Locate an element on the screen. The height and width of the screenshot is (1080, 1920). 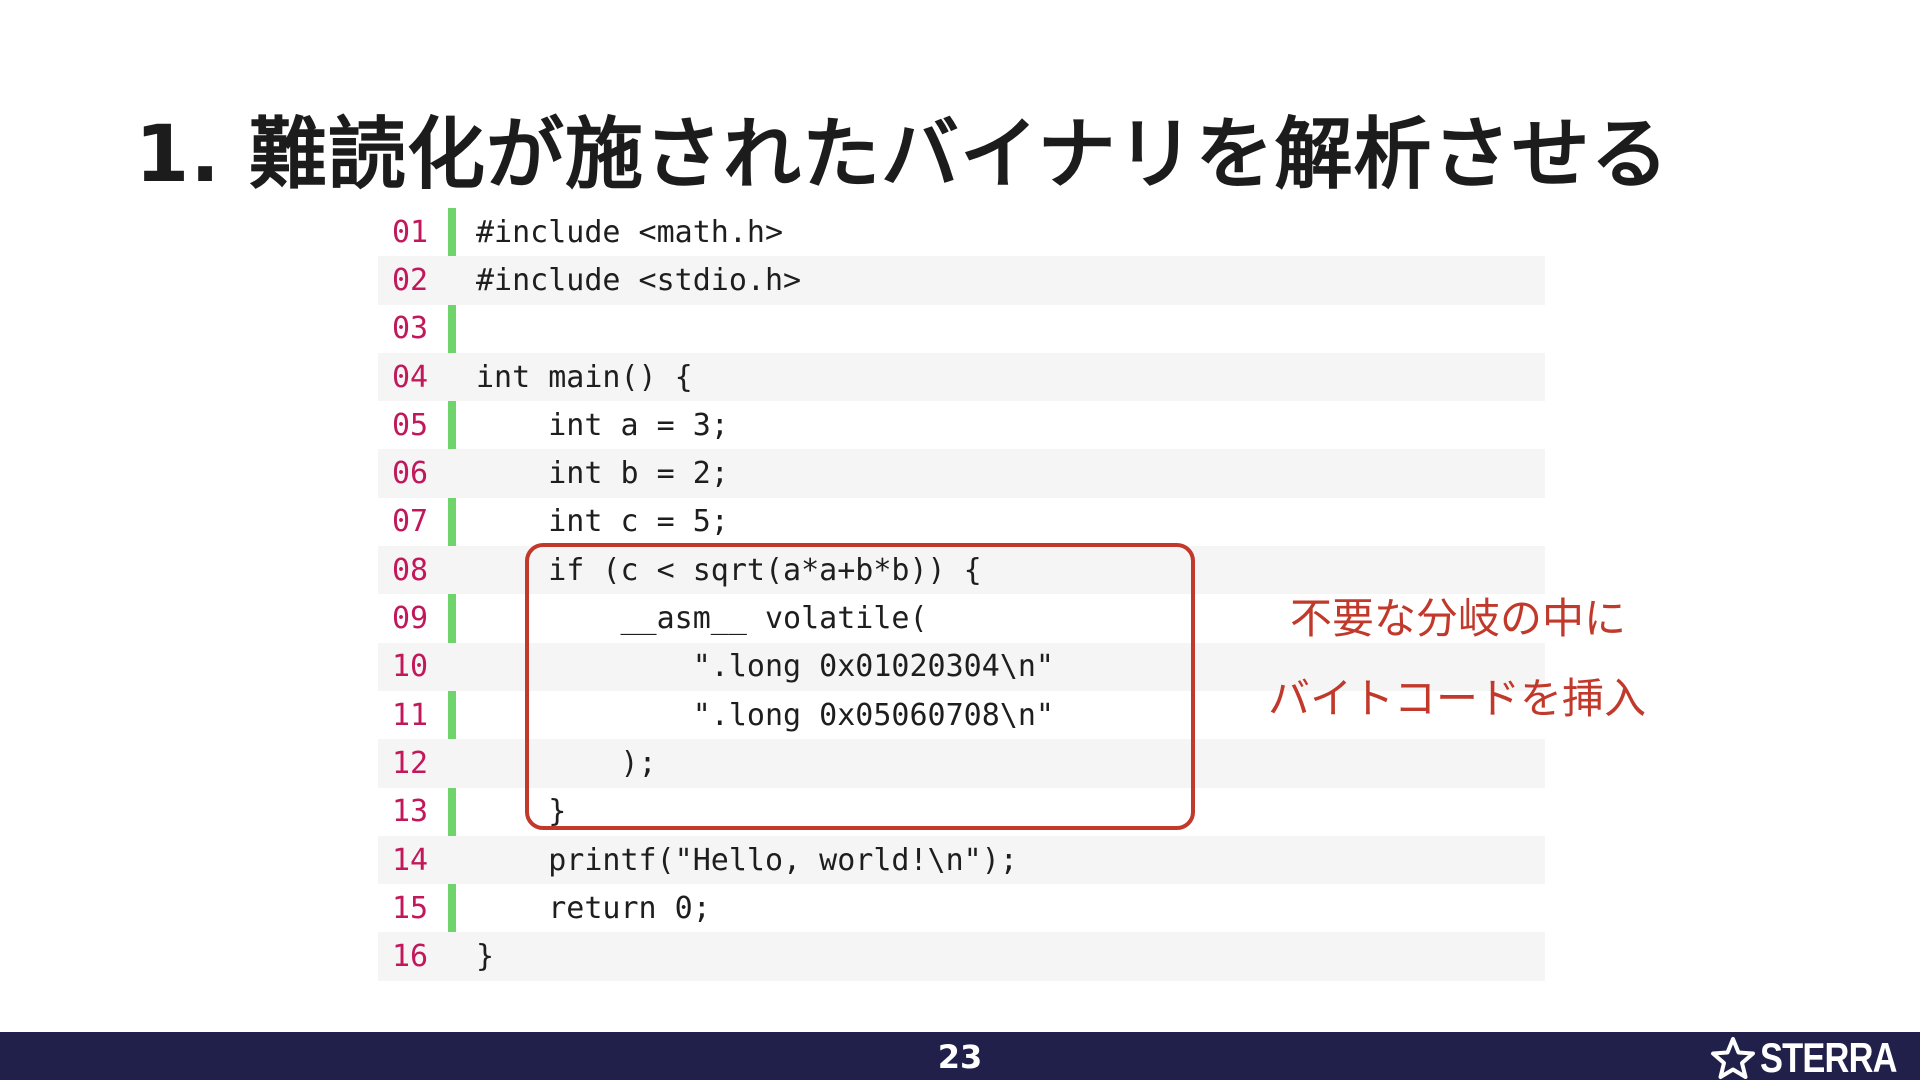
line-number: 14 is located at coordinates (410, 860).